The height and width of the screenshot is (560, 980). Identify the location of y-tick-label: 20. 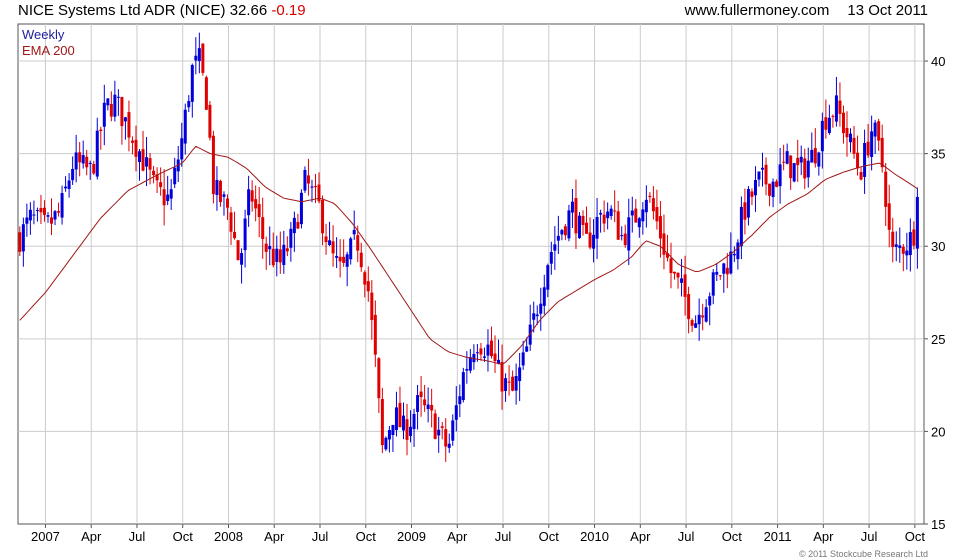
(938, 431).